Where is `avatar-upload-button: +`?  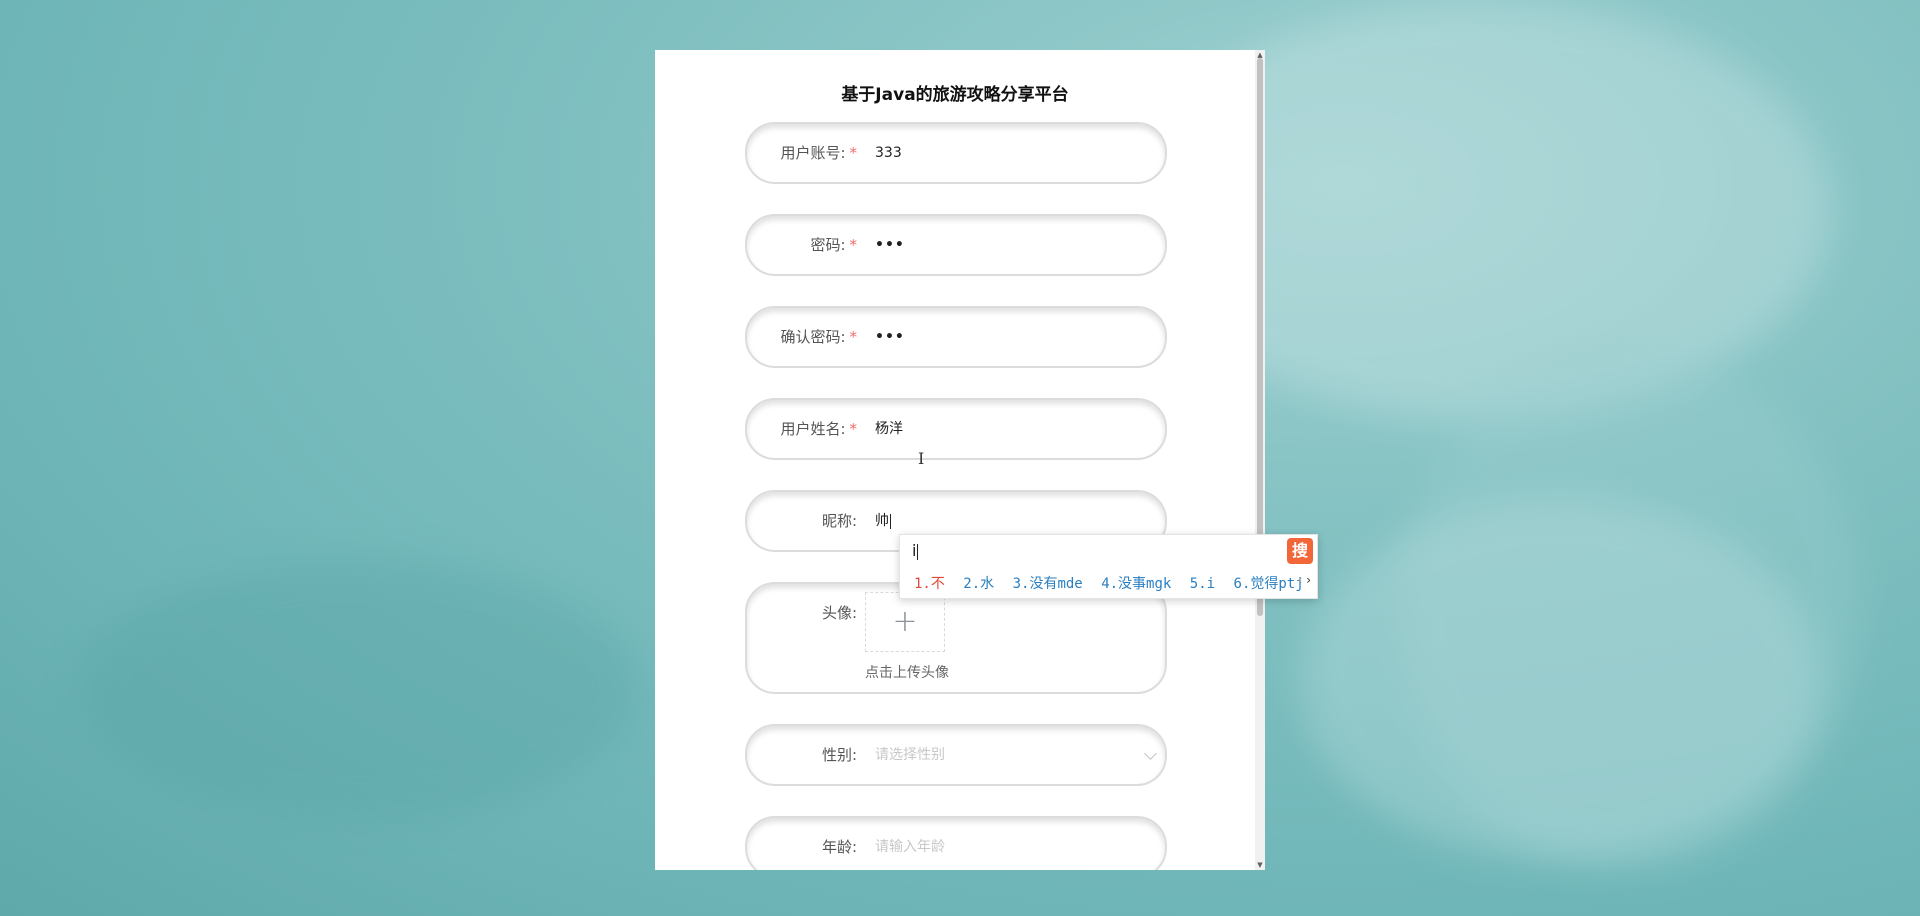
avatar-upload-button: + is located at coordinates (905, 622).